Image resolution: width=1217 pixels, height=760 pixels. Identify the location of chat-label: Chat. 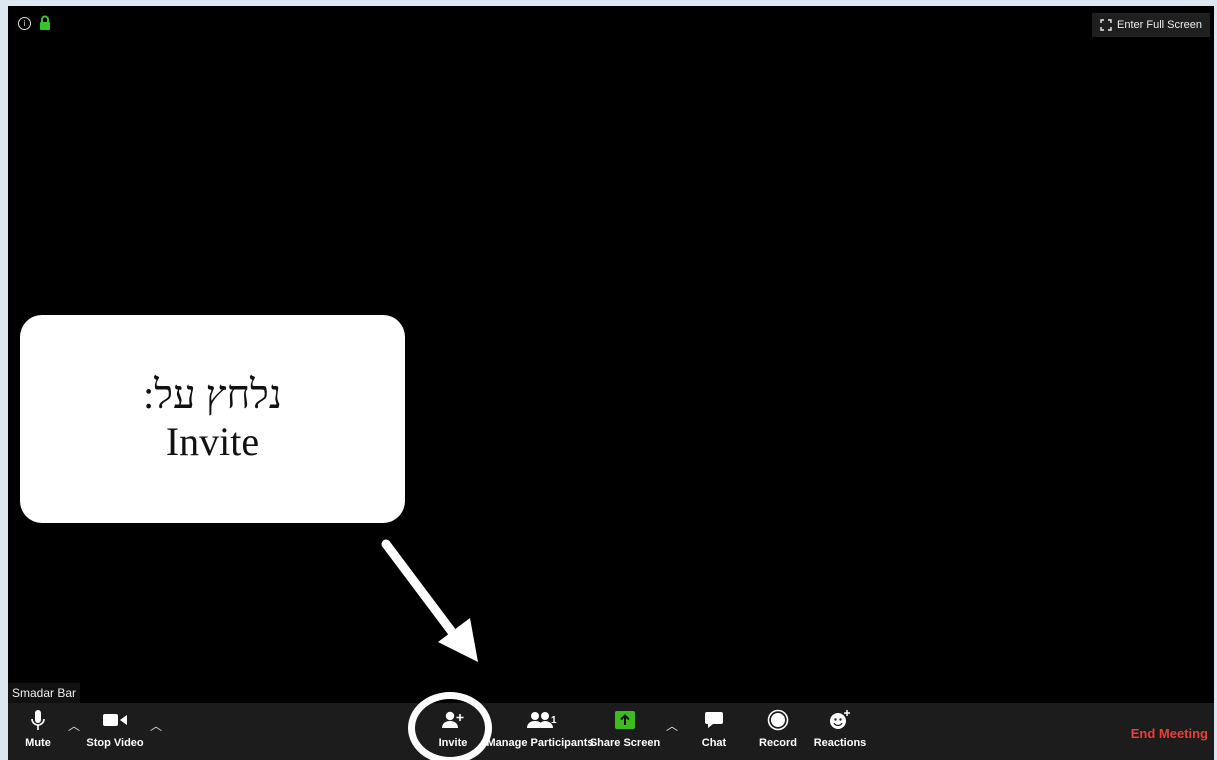
(714, 743).